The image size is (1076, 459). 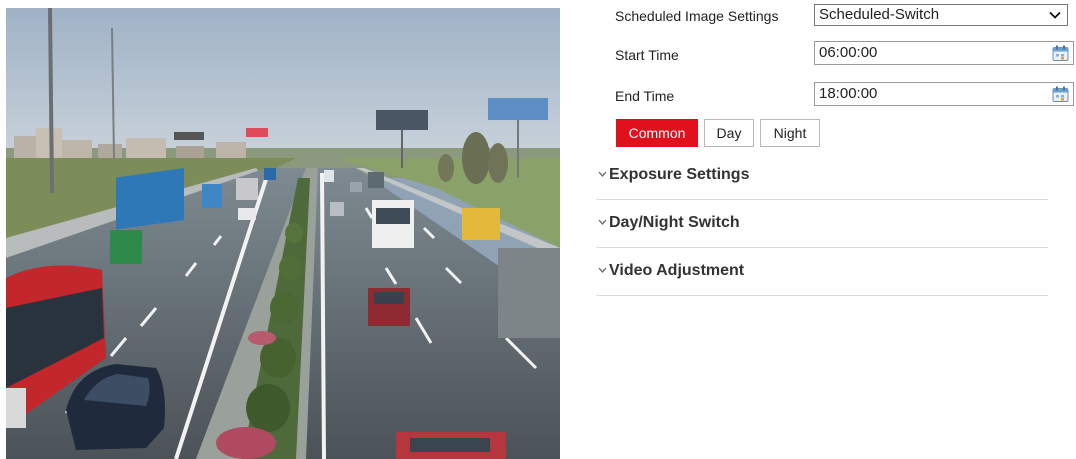 I want to click on section-title: Exposure Settings, so click(x=679, y=174).